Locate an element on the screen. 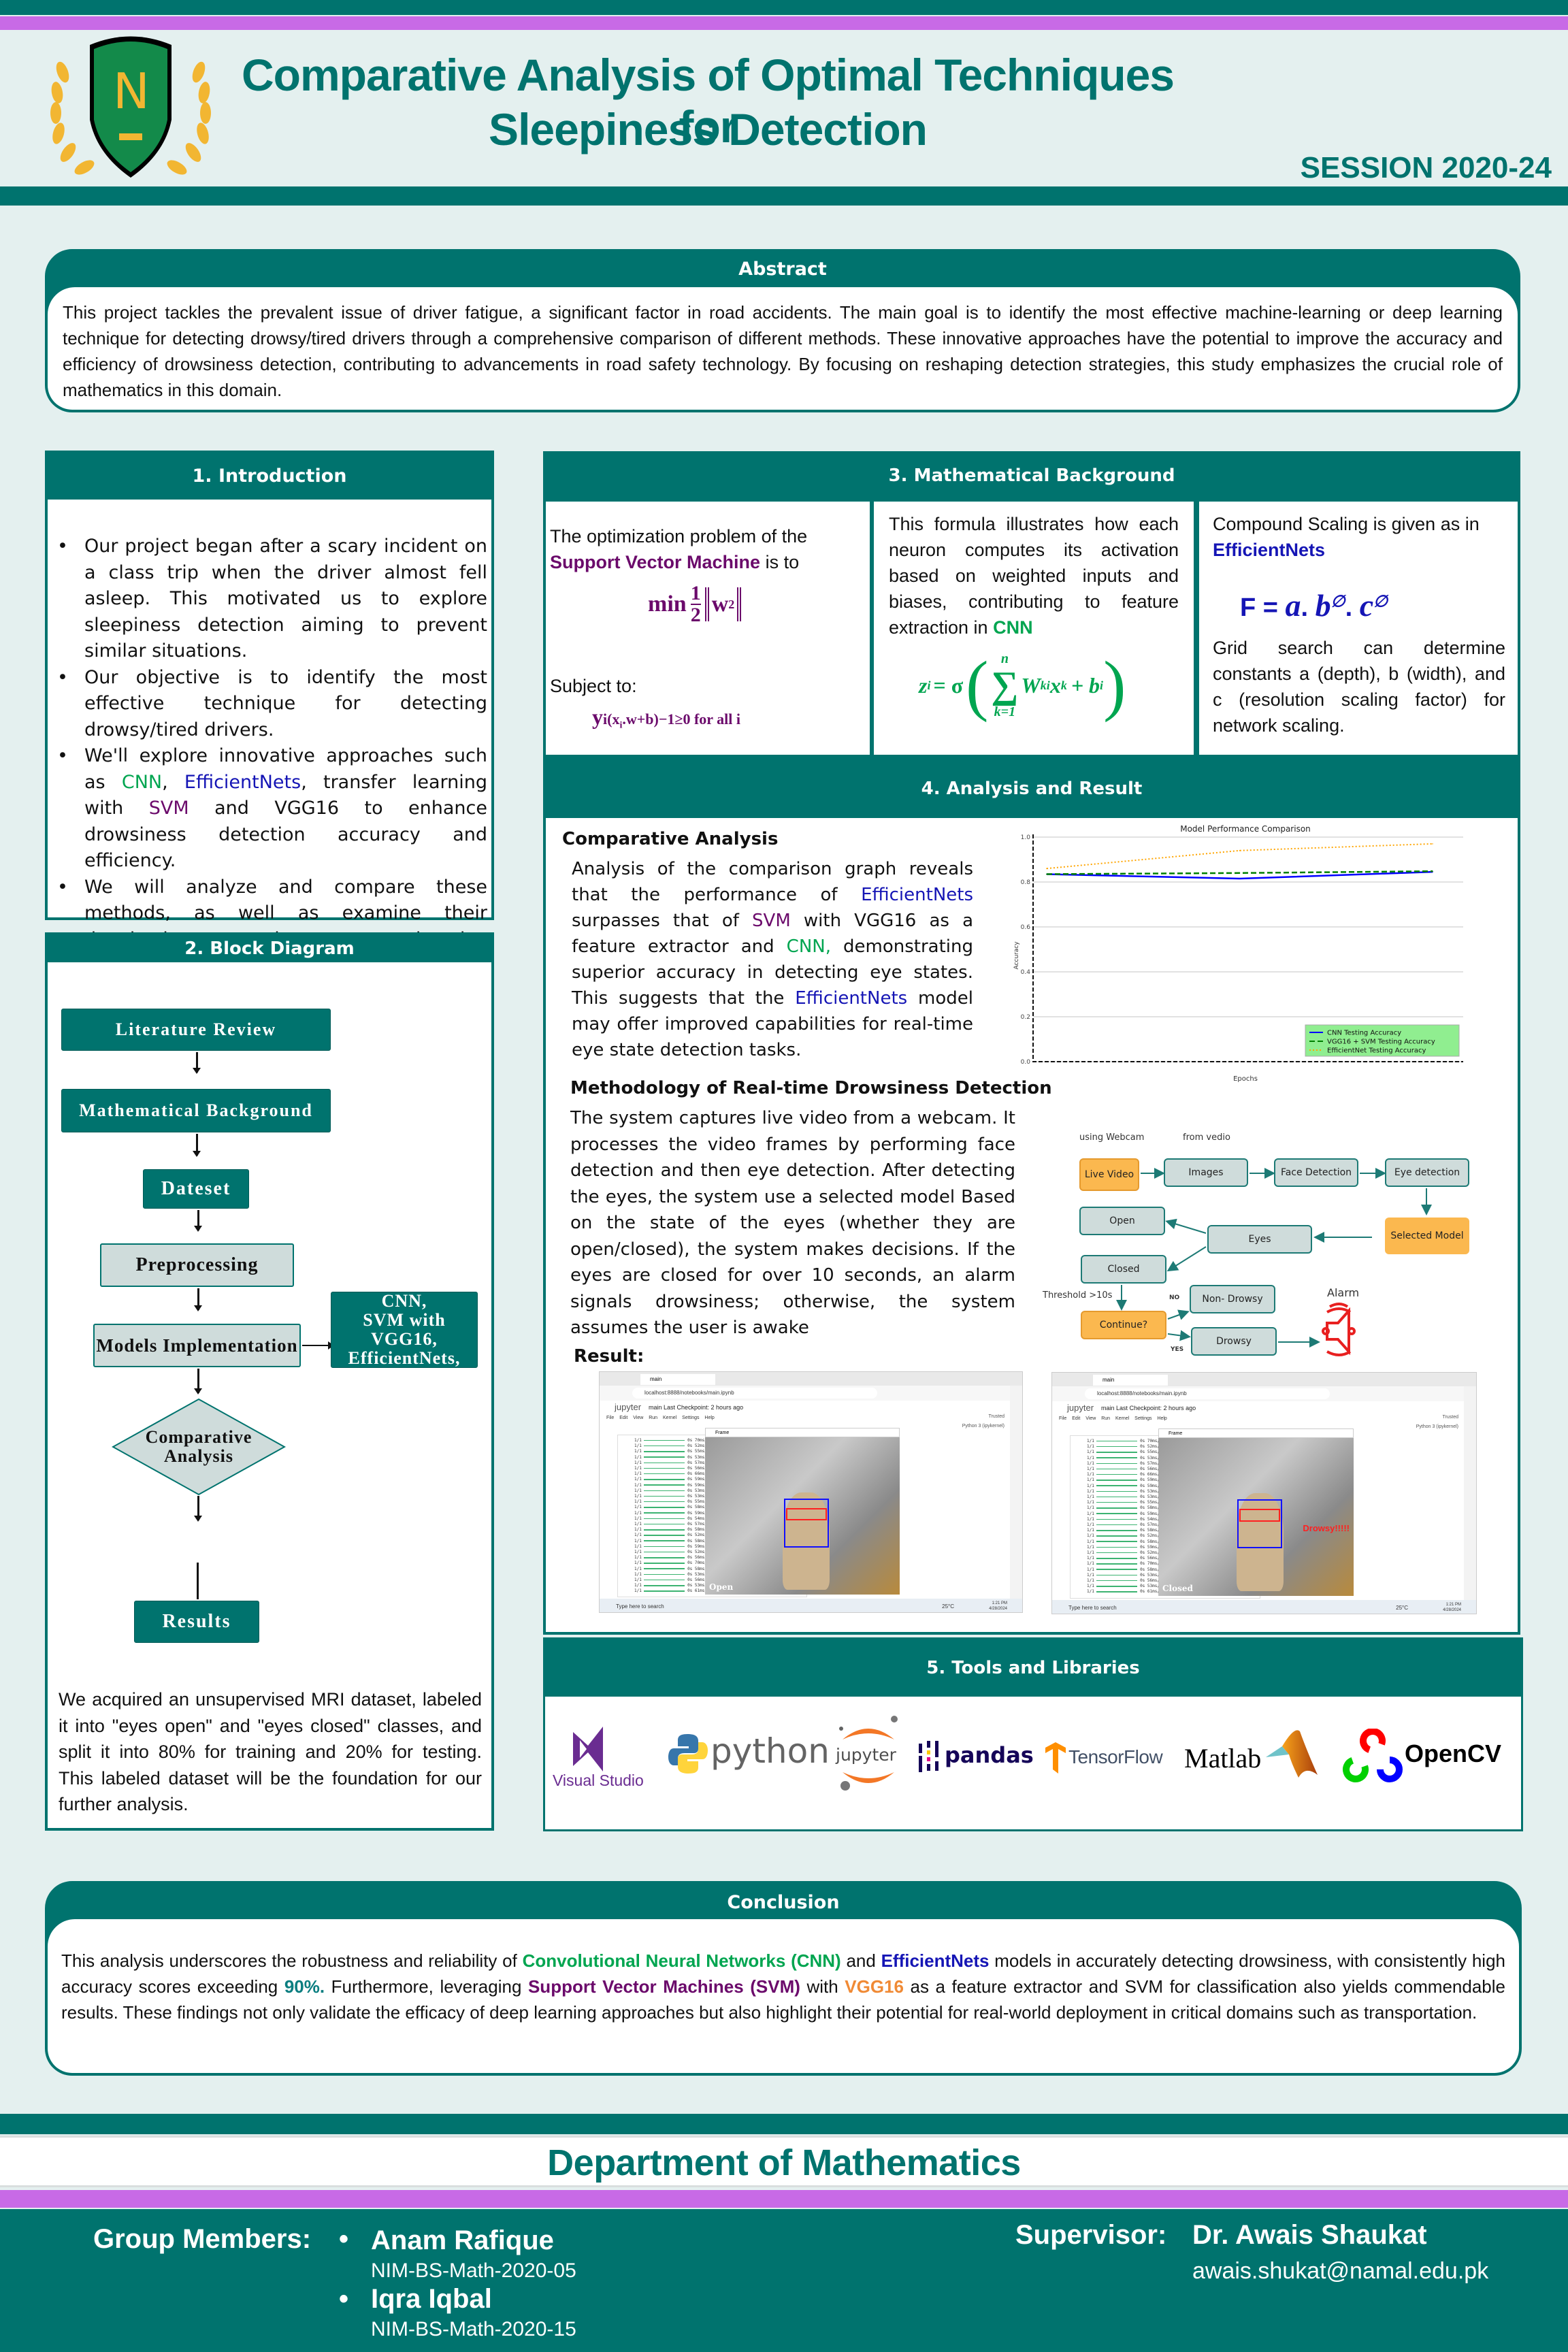  svm-term: SVM is located at coordinates (168, 808).